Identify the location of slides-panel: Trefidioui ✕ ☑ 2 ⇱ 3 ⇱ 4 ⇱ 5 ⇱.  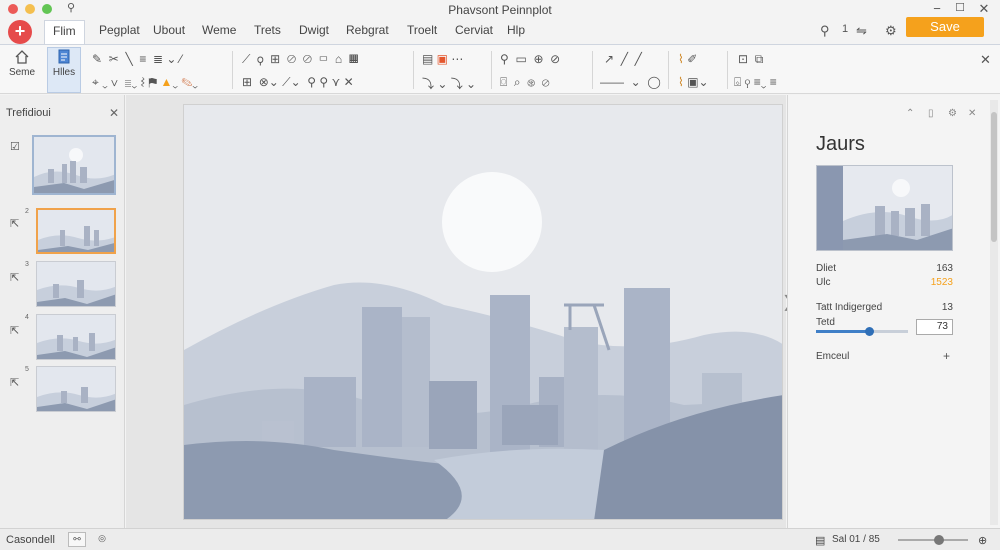
(62, 311).